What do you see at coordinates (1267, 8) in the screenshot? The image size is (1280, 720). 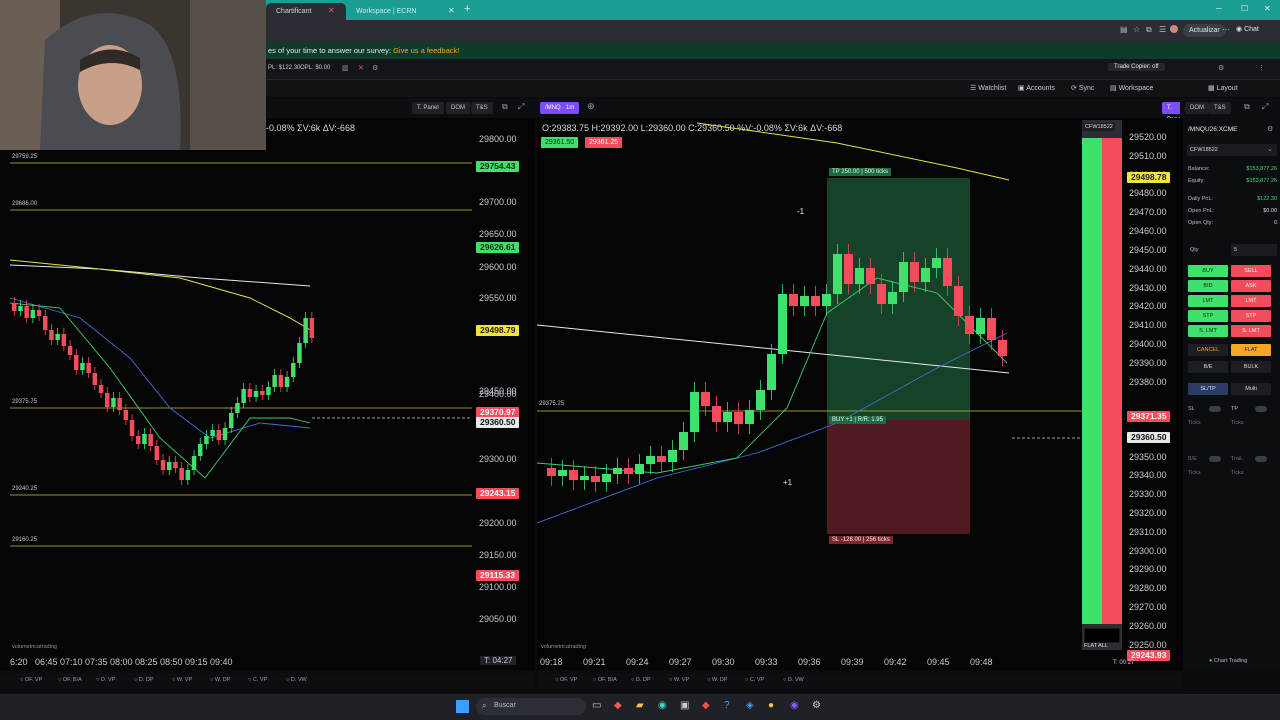 I see `window-close-icon: ✕` at bounding box center [1267, 8].